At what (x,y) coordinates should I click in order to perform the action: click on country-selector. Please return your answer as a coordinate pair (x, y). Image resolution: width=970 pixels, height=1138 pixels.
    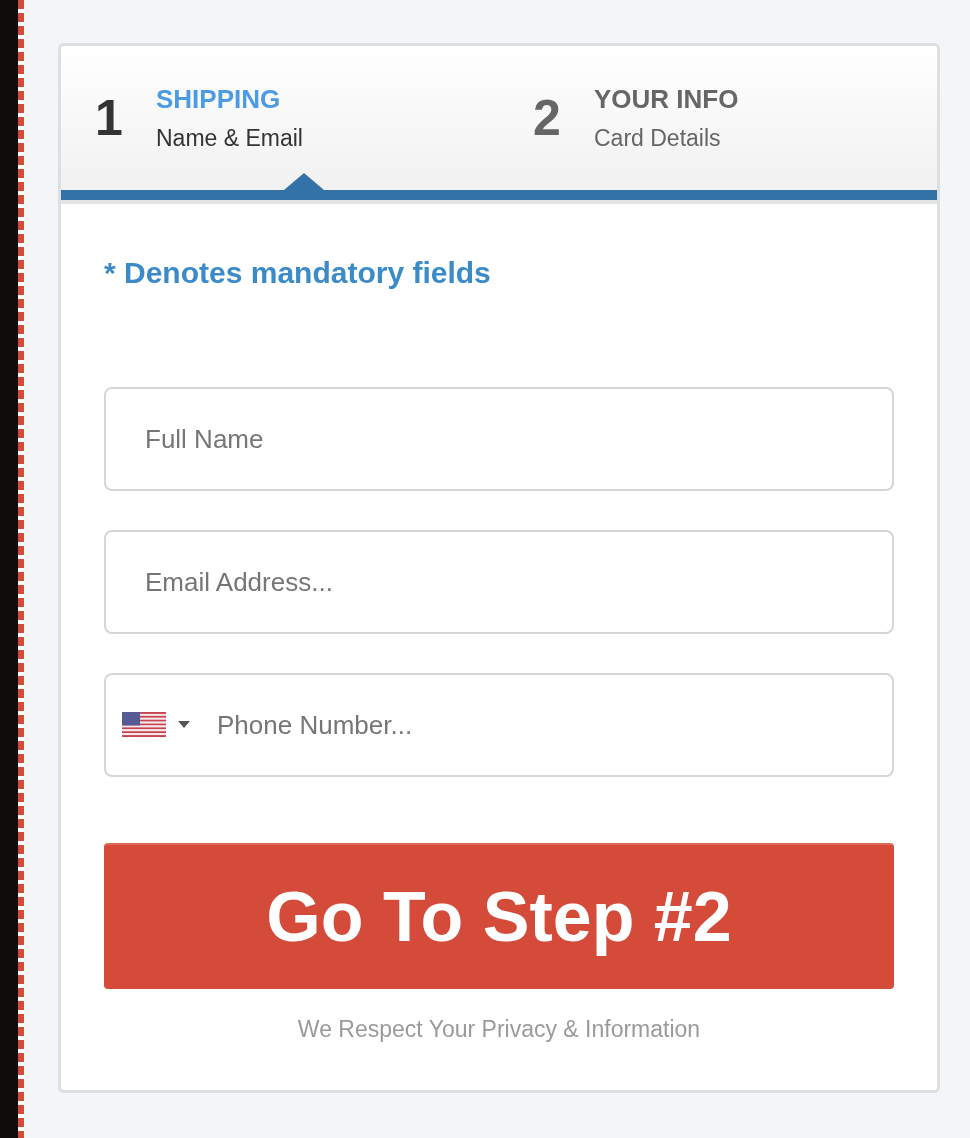
    Looking at the image, I should click on (156, 724).